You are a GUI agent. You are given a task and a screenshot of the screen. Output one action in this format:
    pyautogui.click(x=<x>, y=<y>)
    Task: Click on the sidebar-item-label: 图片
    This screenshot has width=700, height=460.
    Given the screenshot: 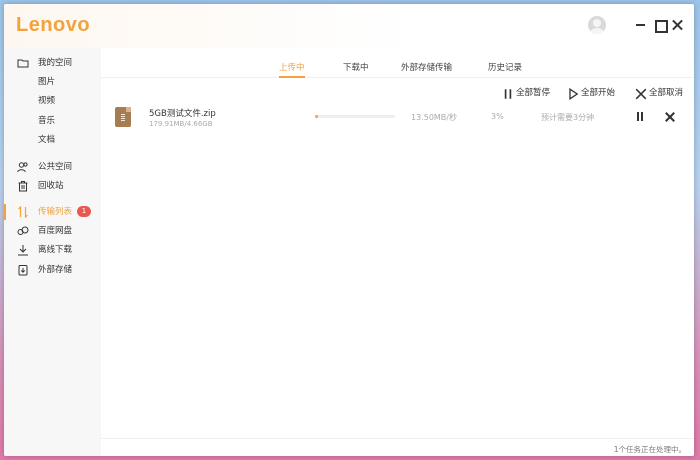 What is the action you would take?
    pyautogui.click(x=47, y=82)
    